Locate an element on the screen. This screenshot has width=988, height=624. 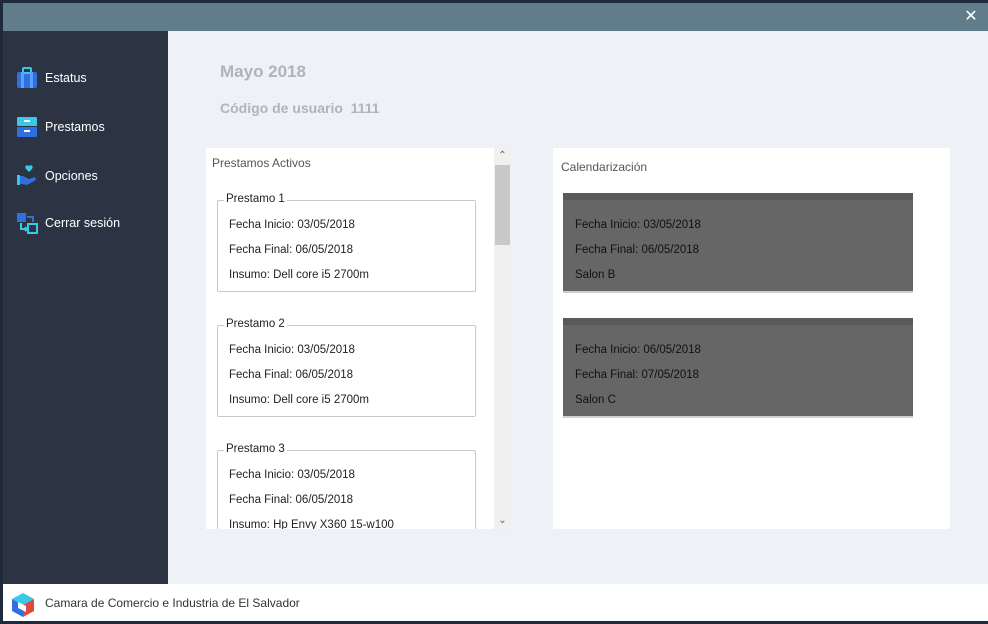
briefcase-icon is located at coordinates (27, 78).